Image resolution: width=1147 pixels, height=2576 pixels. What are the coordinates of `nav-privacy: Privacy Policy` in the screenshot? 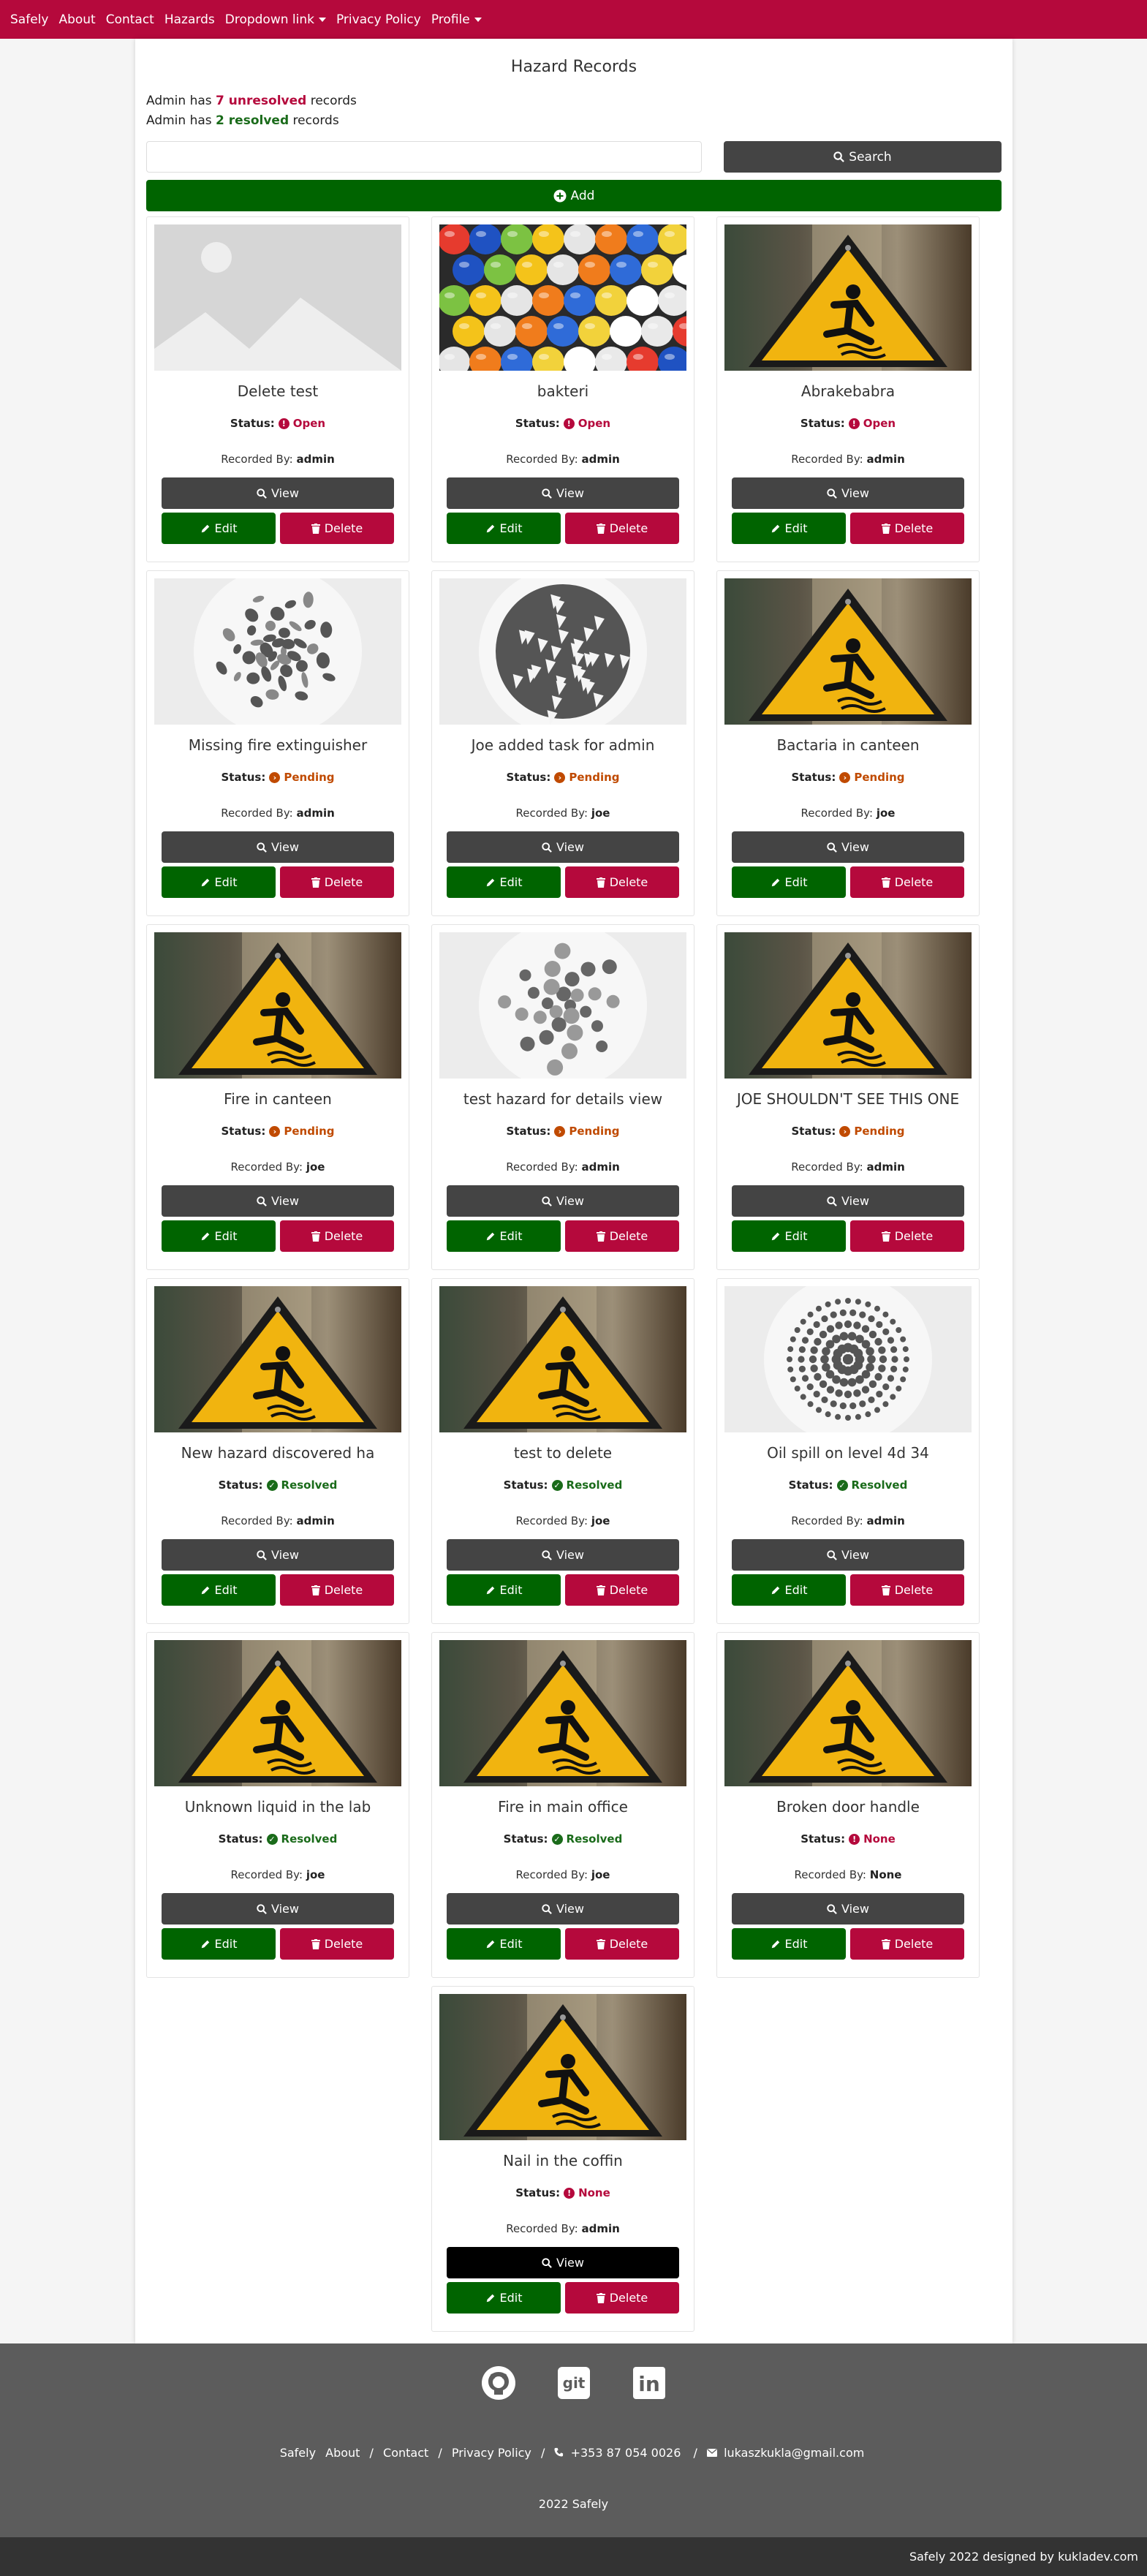 It's located at (378, 19).